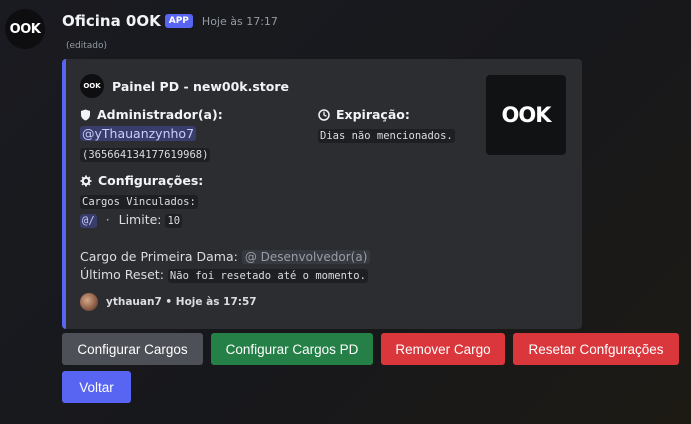 The width and height of the screenshot is (691, 424). What do you see at coordinates (160, 114) in the screenshot?
I see `admin-title-text: Administrador(a):` at bounding box center [160, 114].